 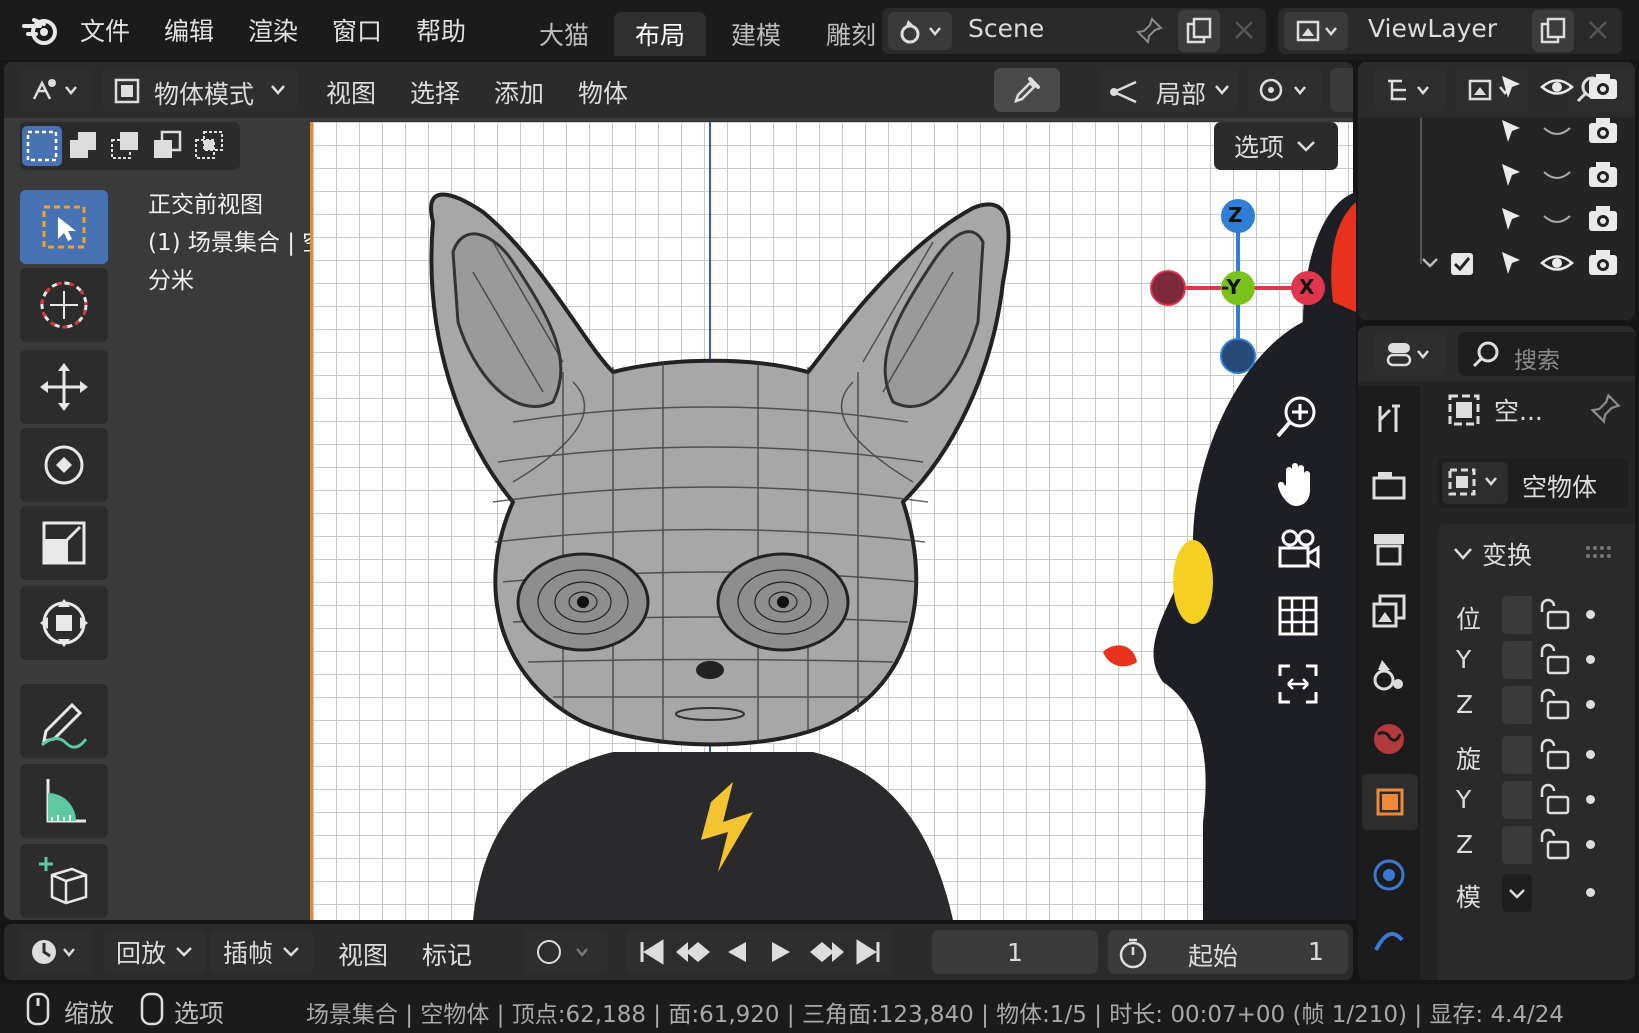 What do you see at coordinates (1462, 264) in the screenshot?
I see `checkbox-checked-icon` at bounding box center [1462, 264].